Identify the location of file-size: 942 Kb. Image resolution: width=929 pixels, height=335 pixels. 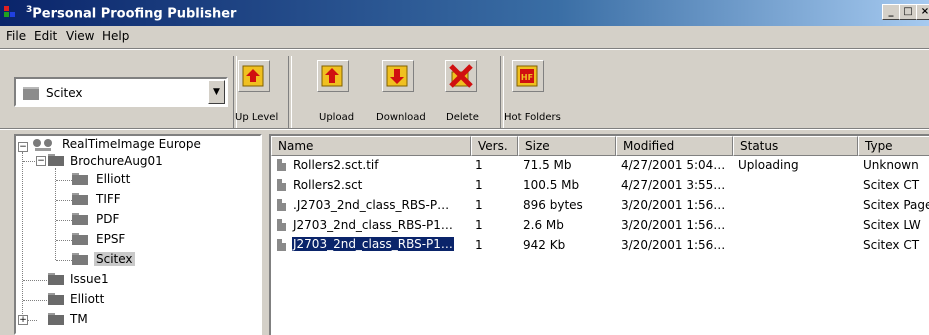
(544, 245).